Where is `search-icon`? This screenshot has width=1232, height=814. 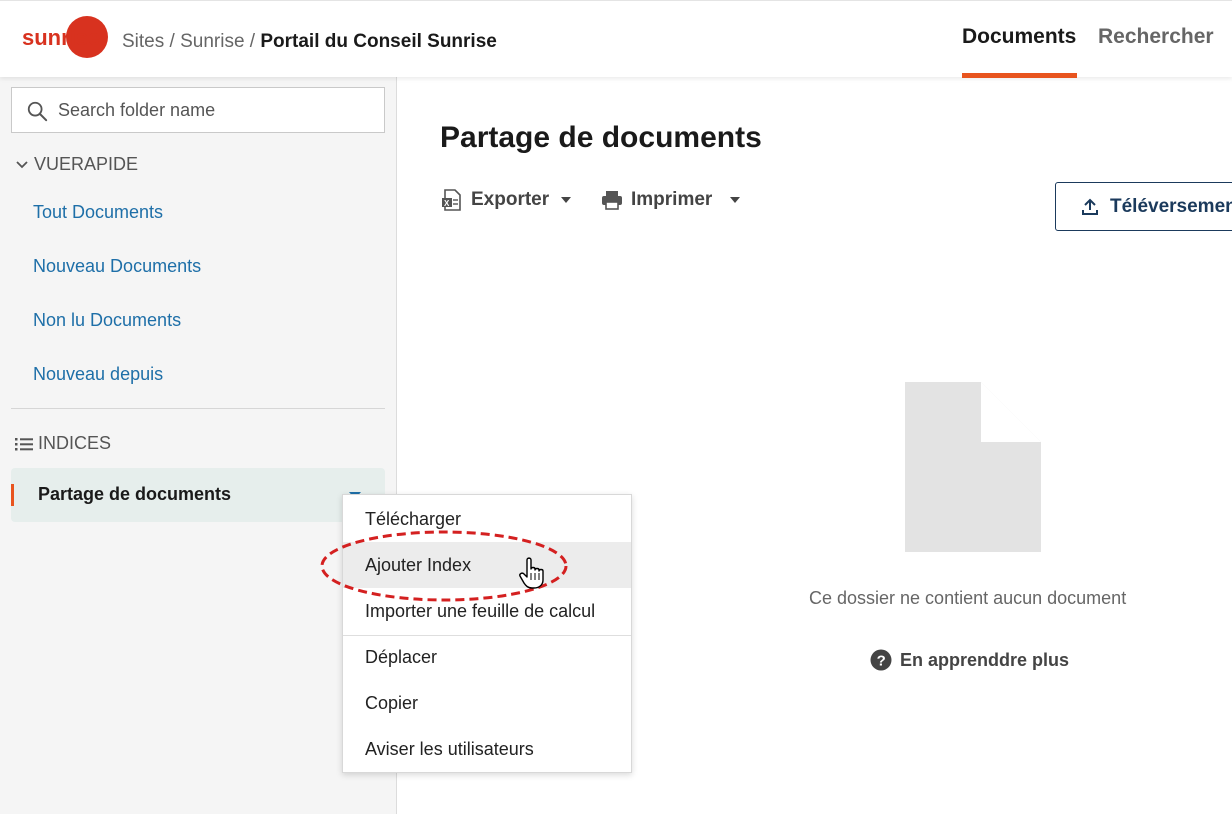 search-icon is located at coordinates (37, 111).